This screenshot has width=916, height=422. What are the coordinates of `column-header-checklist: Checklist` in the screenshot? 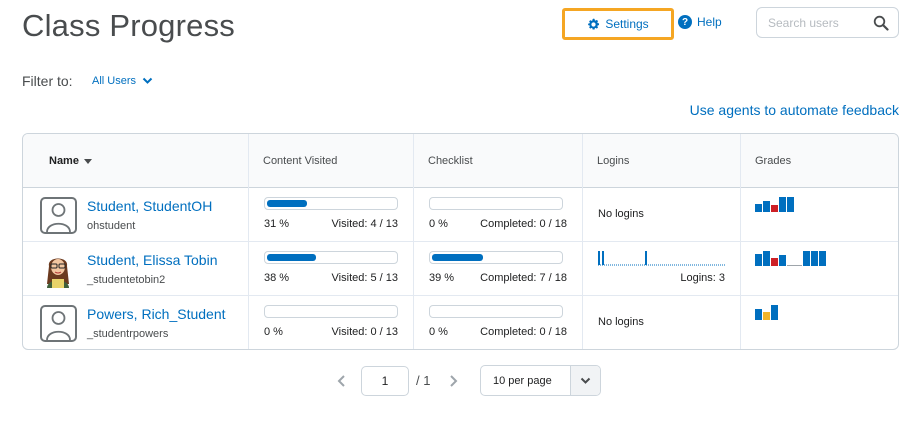 It's located at (497, 161).